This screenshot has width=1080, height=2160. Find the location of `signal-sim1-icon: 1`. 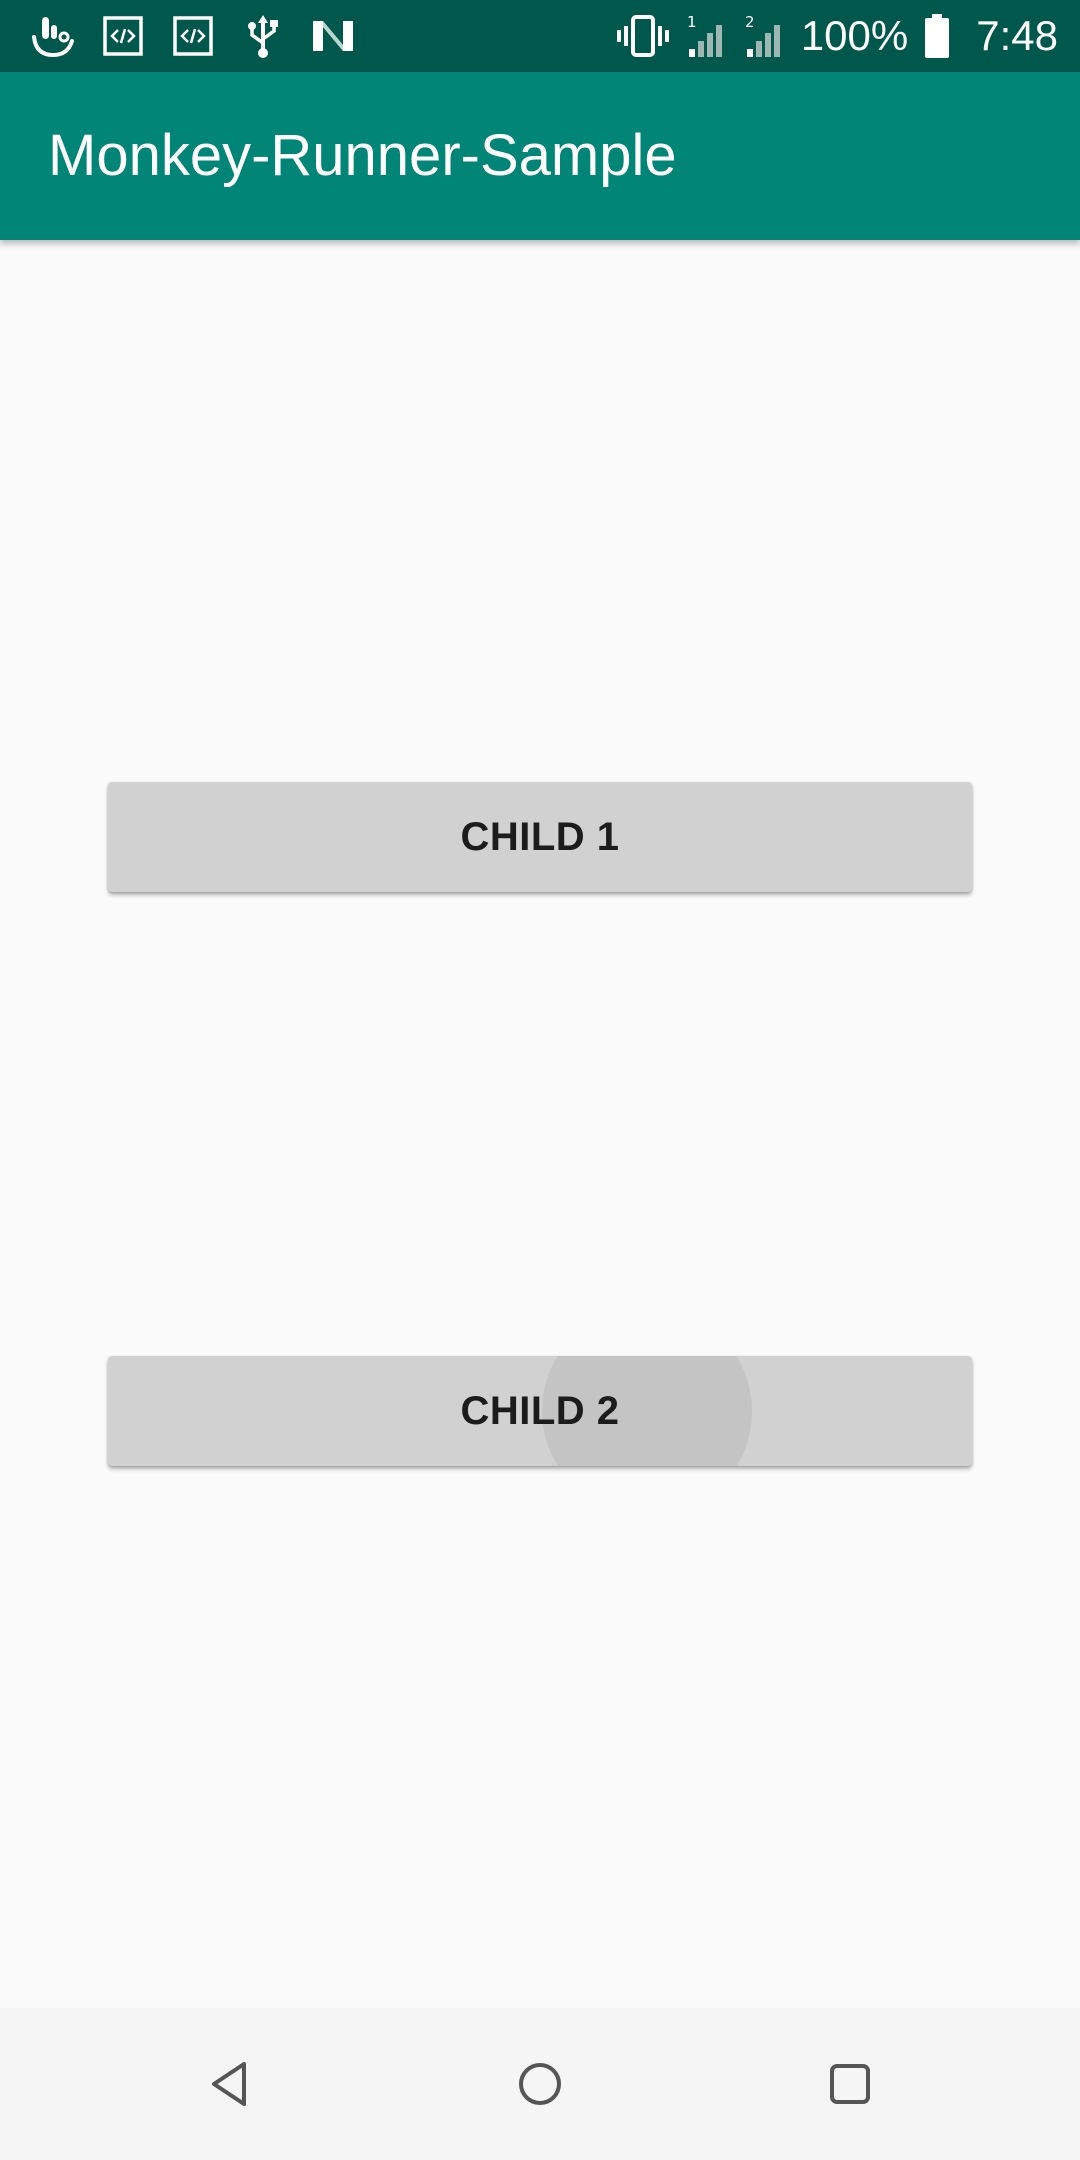

signal-sim1-icon: 1 is located at coordinates (707, 36).